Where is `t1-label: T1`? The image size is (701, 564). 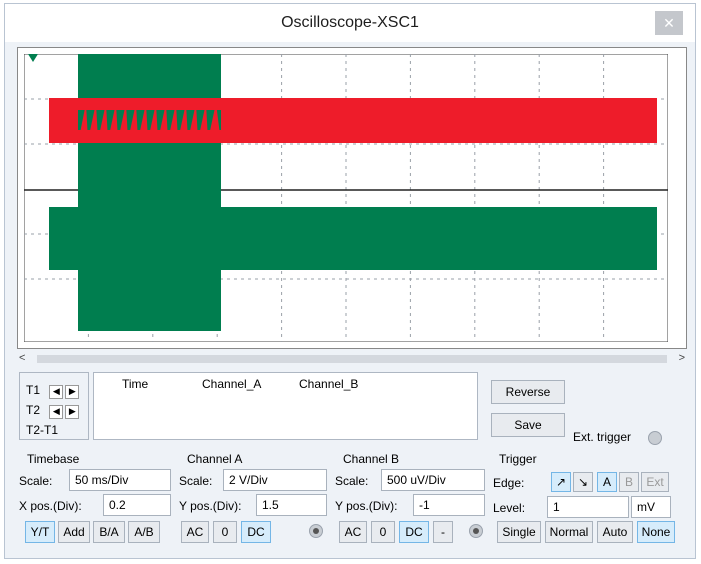
t1-label: T1 is located at coordinates (33, 390).